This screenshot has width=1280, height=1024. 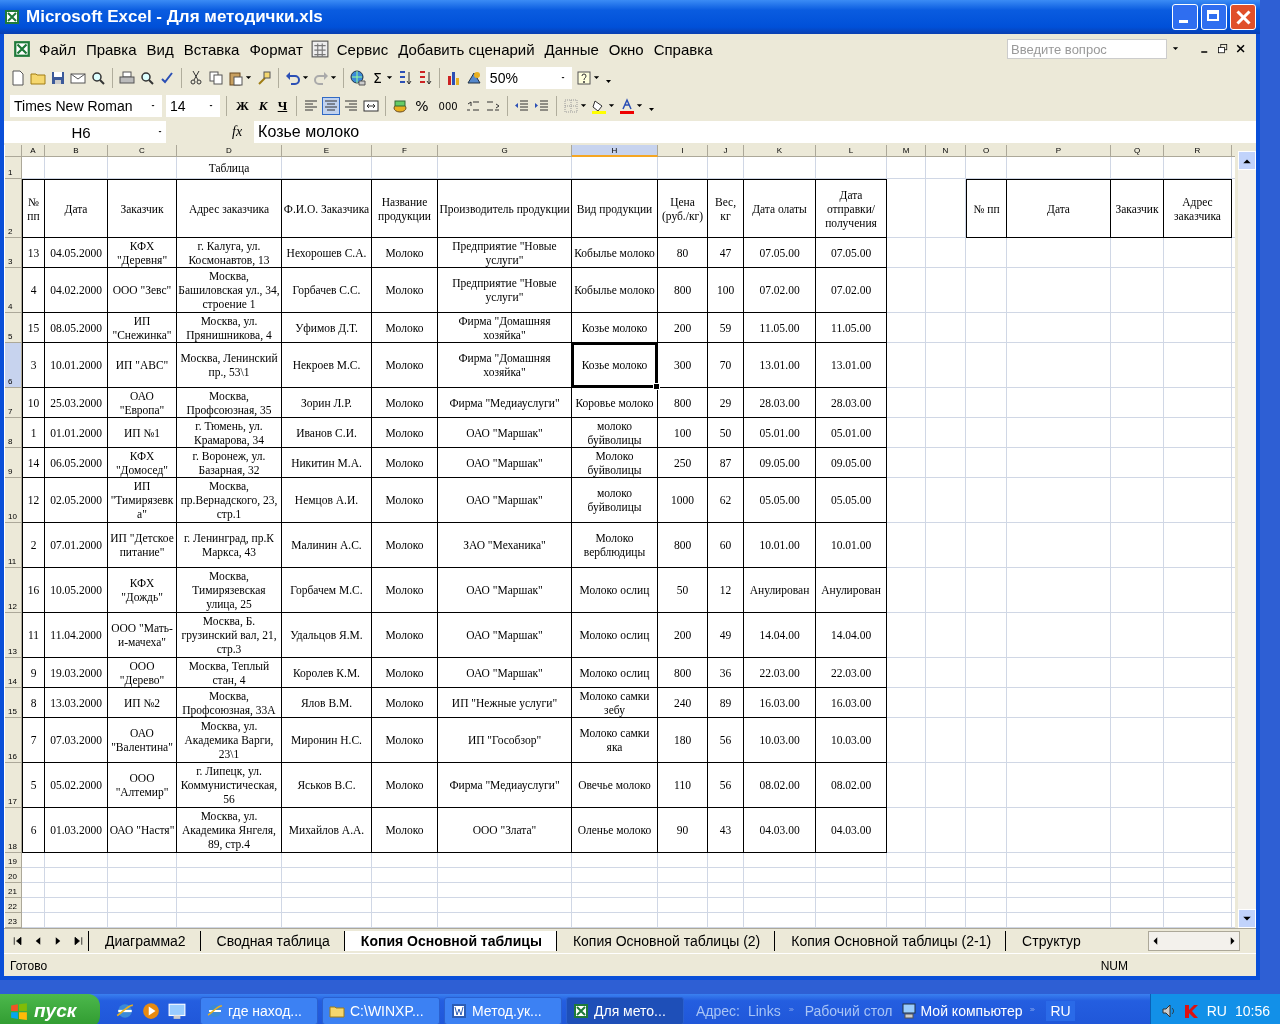 What do you see at coordinates (683, 151) in the screenshot?
I see `column-header: I` at bounding box center [683, 151].